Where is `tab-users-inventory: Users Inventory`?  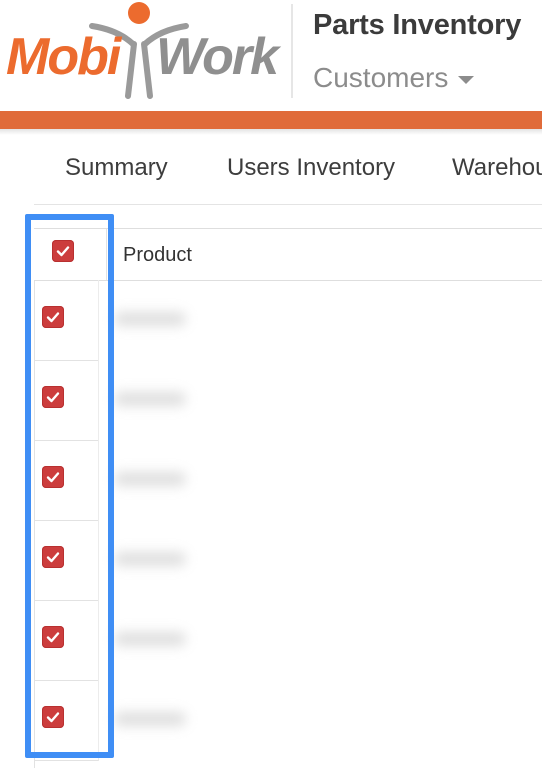
tab-users-inventory: Users Inventory is located at coordinates (311, 168).